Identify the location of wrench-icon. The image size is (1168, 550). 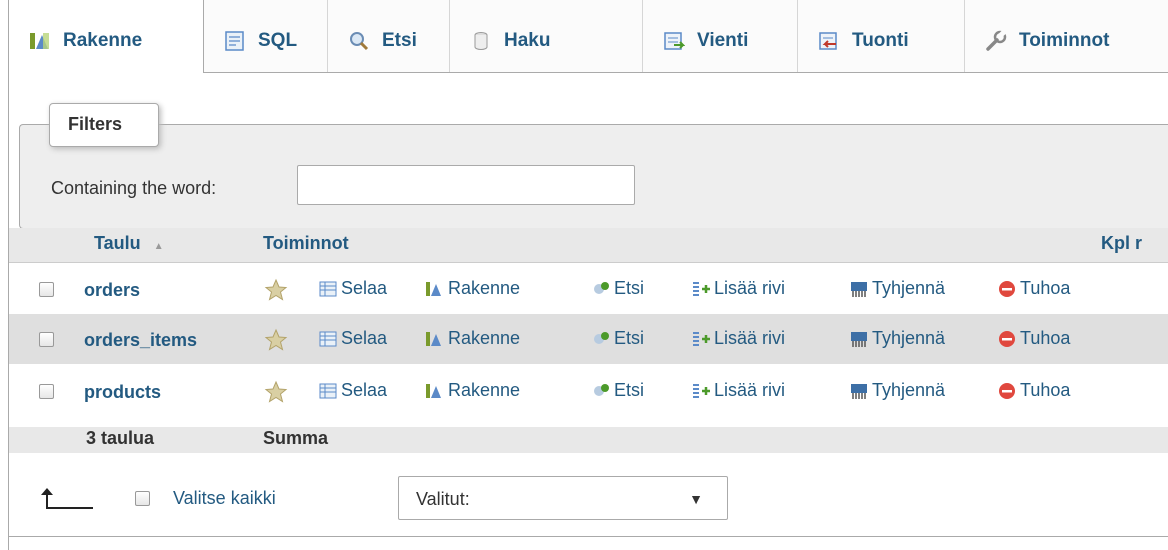
(996, 40).